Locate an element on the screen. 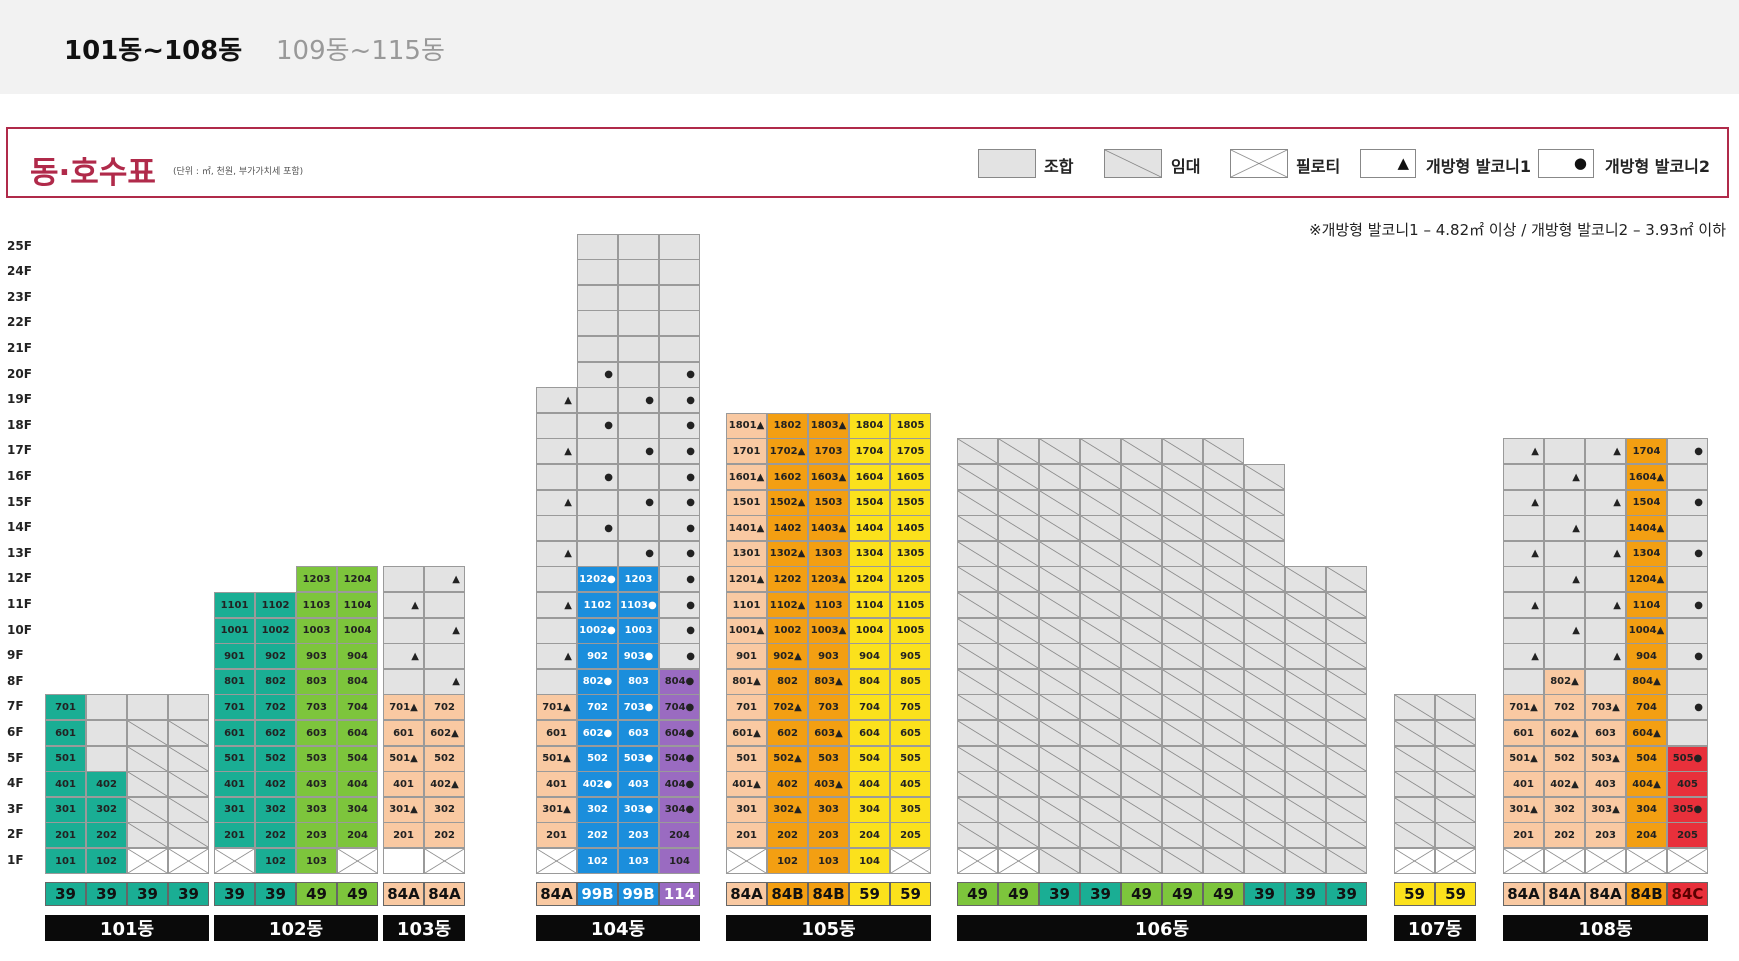 This screenshot has height=961, width=1739. unit-cell: 1403▲ is located at coordinates (828, 528).